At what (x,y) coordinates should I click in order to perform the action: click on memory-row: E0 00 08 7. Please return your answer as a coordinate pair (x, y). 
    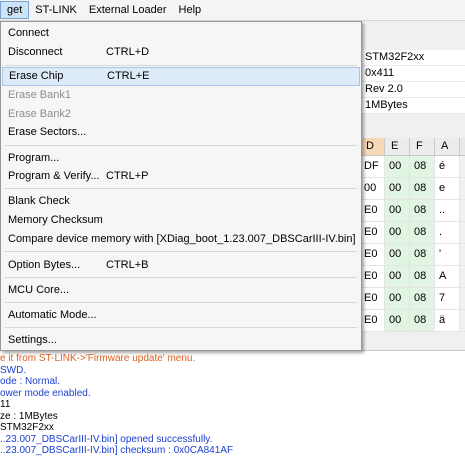
    Looking at the image, I should click on (412, 299).